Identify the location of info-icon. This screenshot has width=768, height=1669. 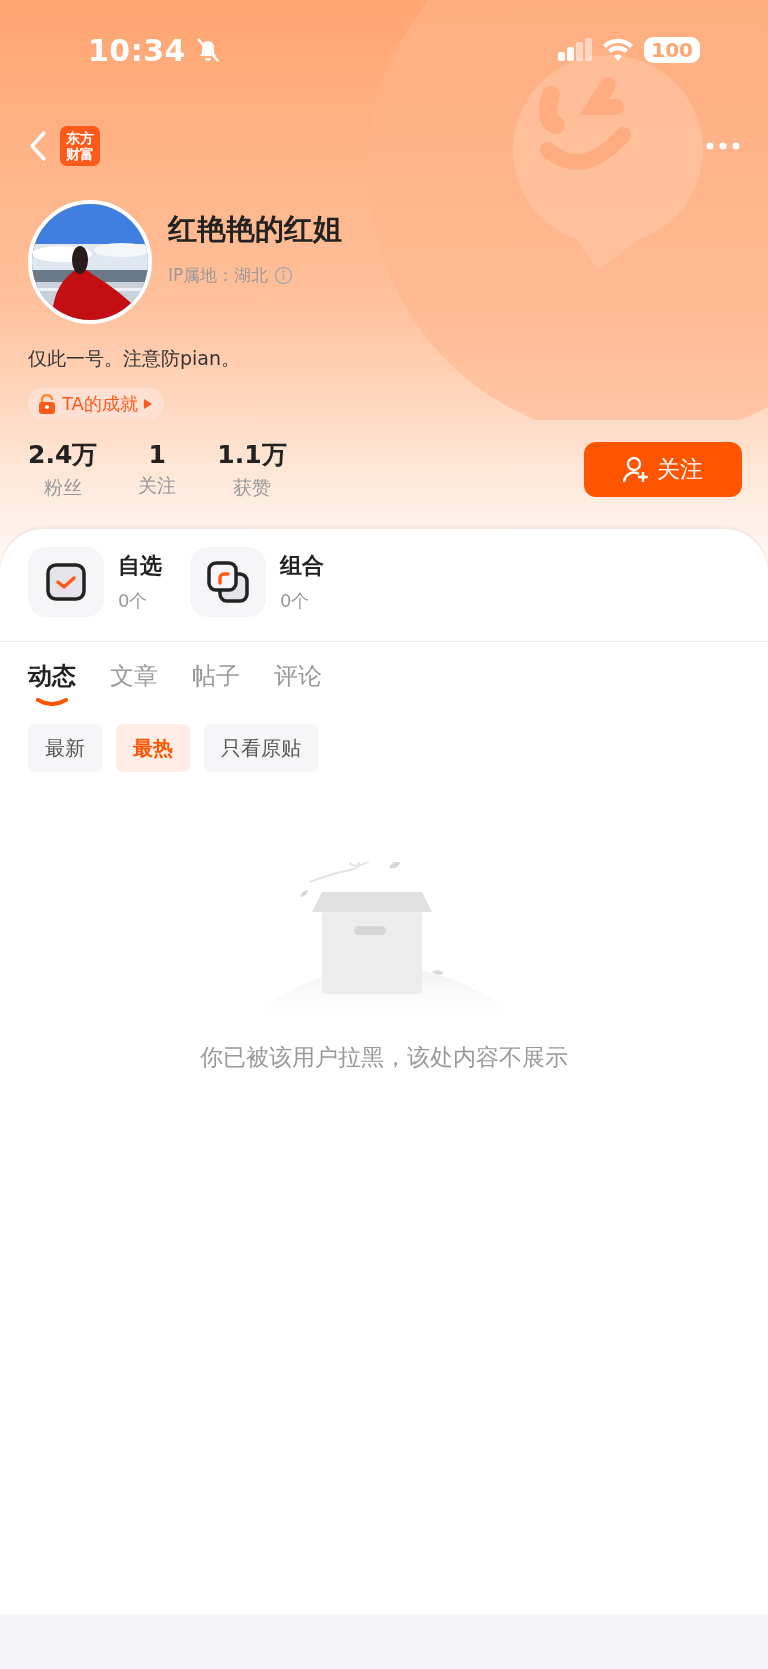
(284, 275).